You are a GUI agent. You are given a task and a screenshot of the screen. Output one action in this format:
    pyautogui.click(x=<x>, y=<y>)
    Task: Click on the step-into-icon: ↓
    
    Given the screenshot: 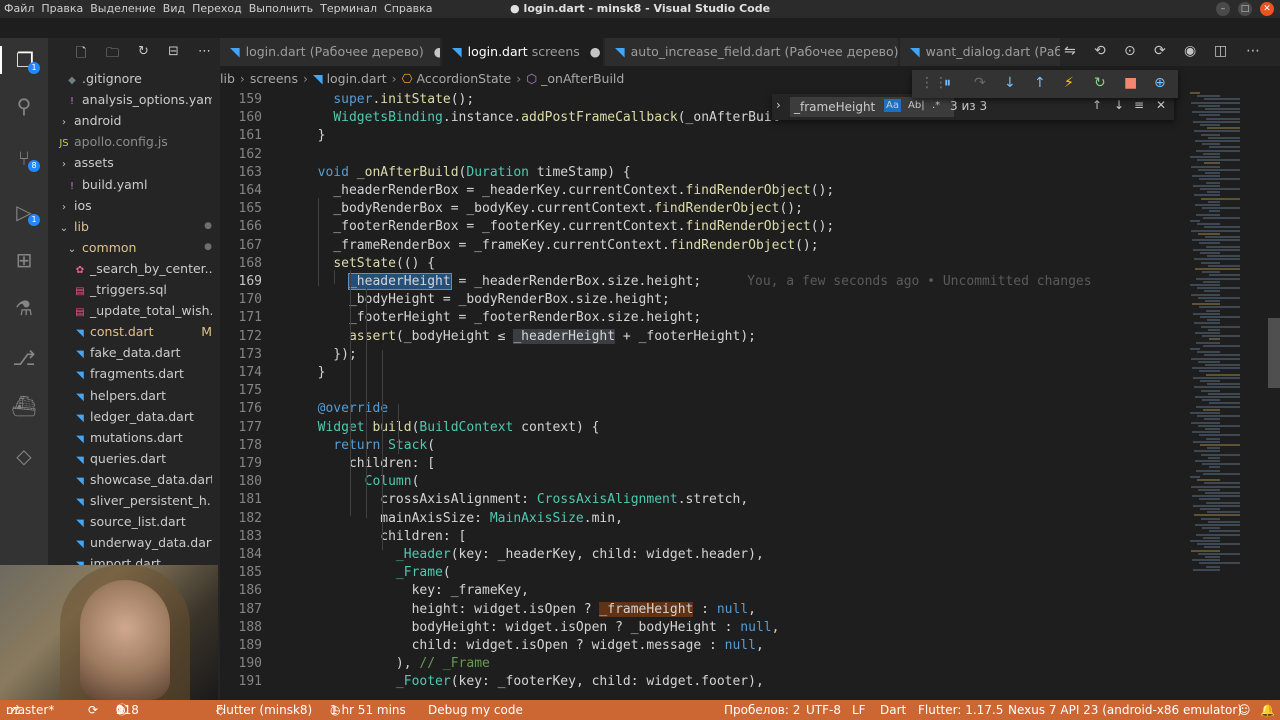 What is the action you would take?
    pyautogui.click(x=1010, y=83)
    